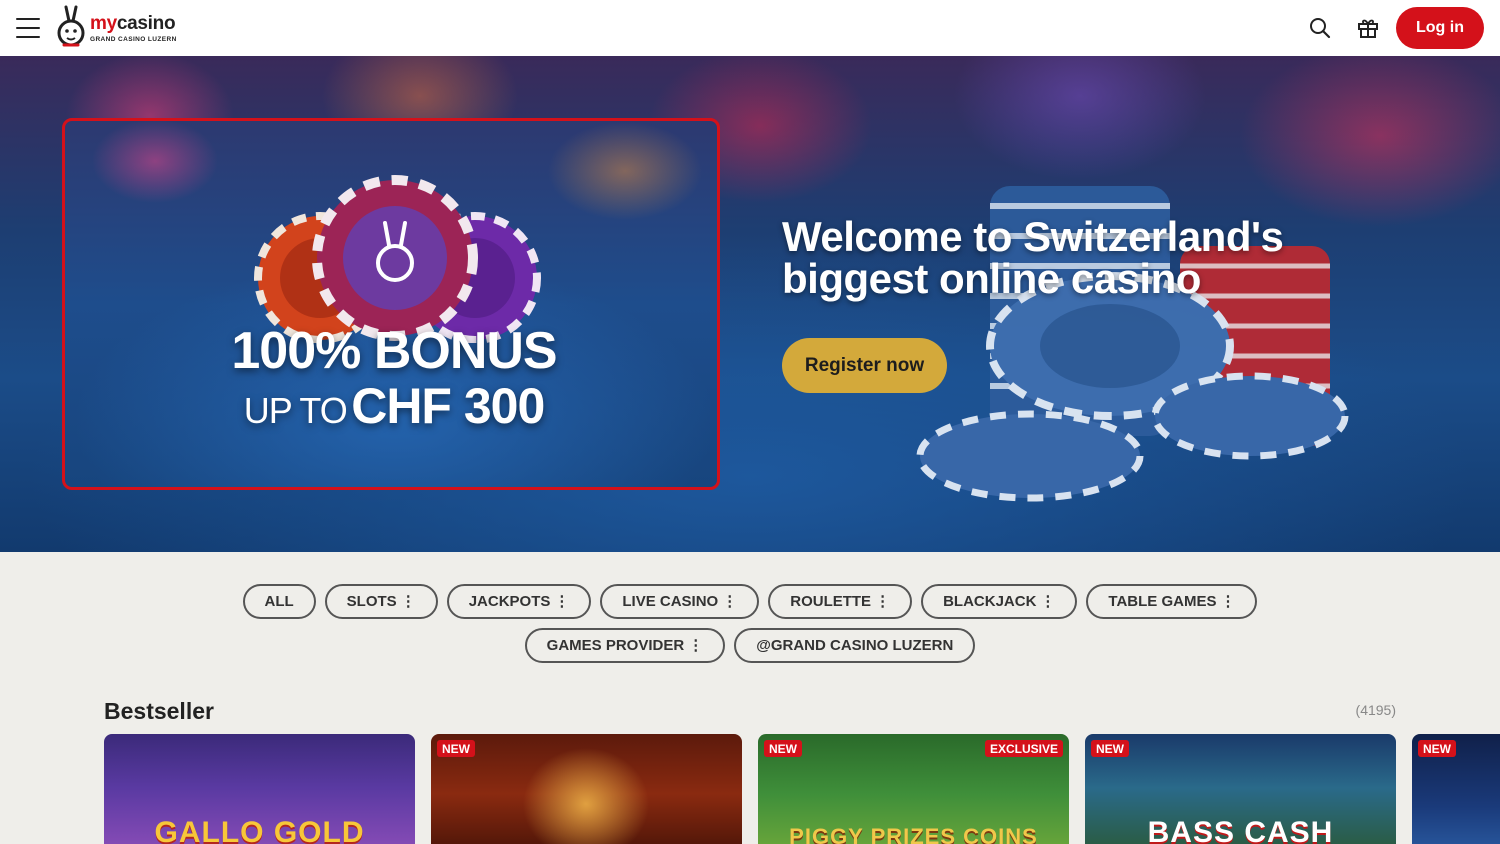 The height and width of the screenshot is (844, 1500). Describe the element at coordinates (1240, 789) in the screenshot. I see `game-tile: NEW BASS CASH` at that location.